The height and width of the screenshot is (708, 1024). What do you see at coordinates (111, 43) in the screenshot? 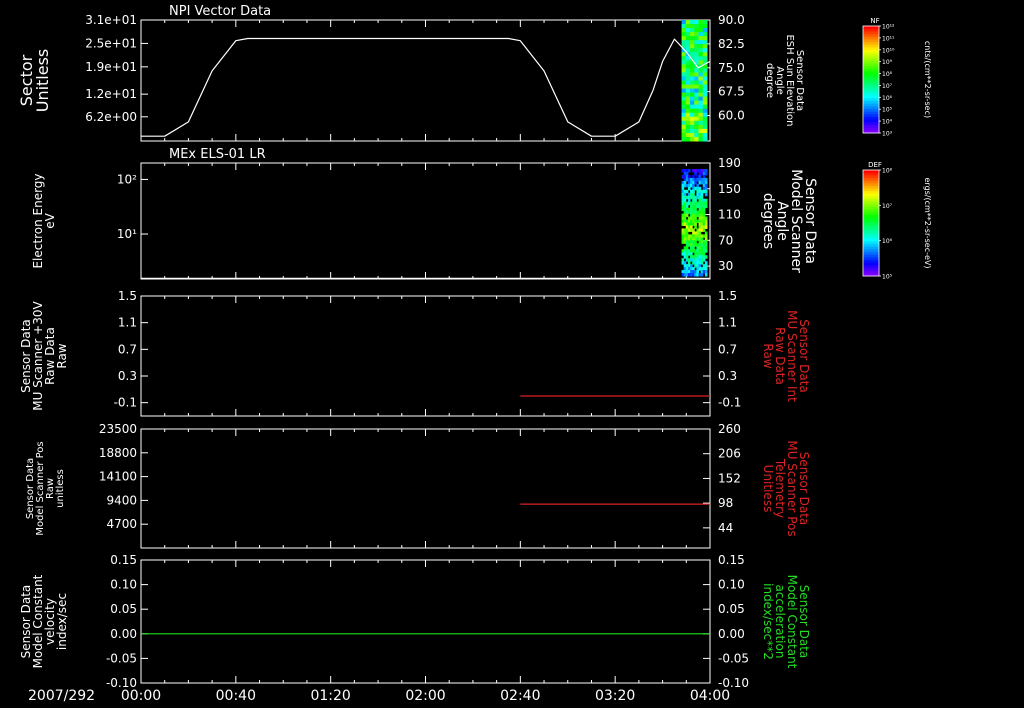
I see `panel-1-ytick-label-left: 2.5e+01` at bounding box center [111, 43].